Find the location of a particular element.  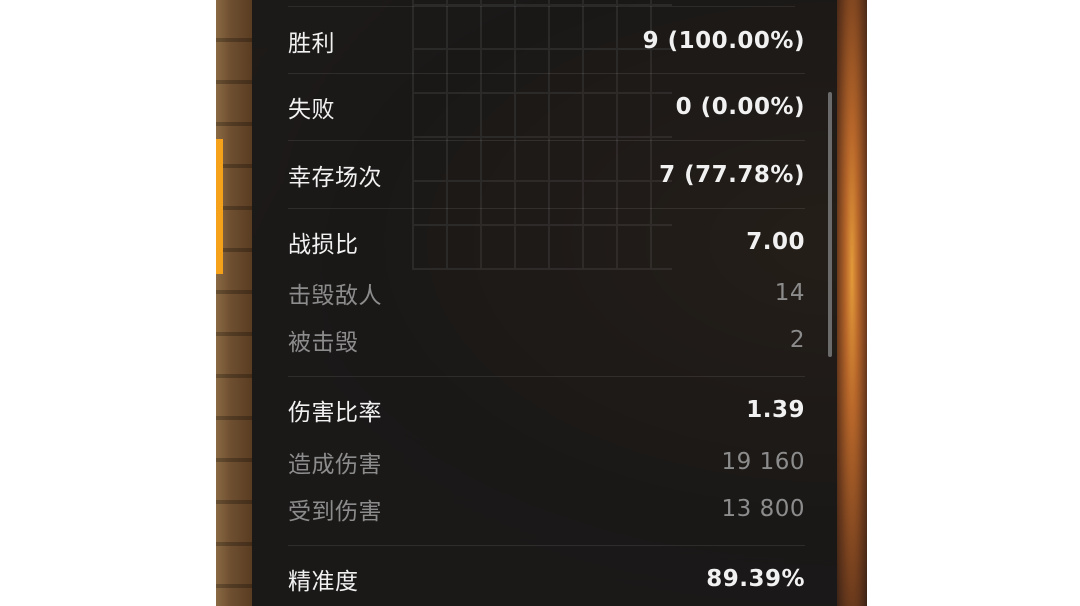

stat-row-defeats: 失败 0 (0.00%) is located at coordinates (546, 107).